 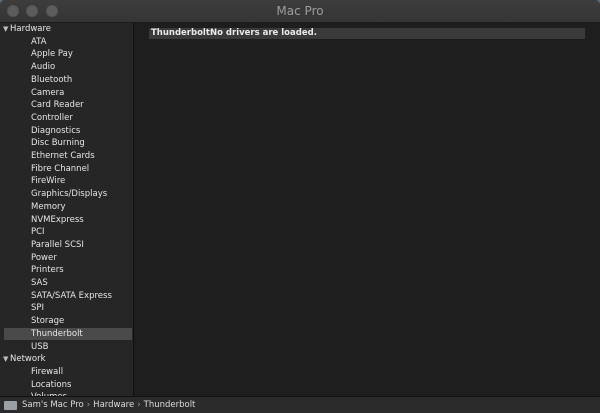 I want to click on sidebar-item-disc-burning: Disc Burning, so click(x=66, y=143).